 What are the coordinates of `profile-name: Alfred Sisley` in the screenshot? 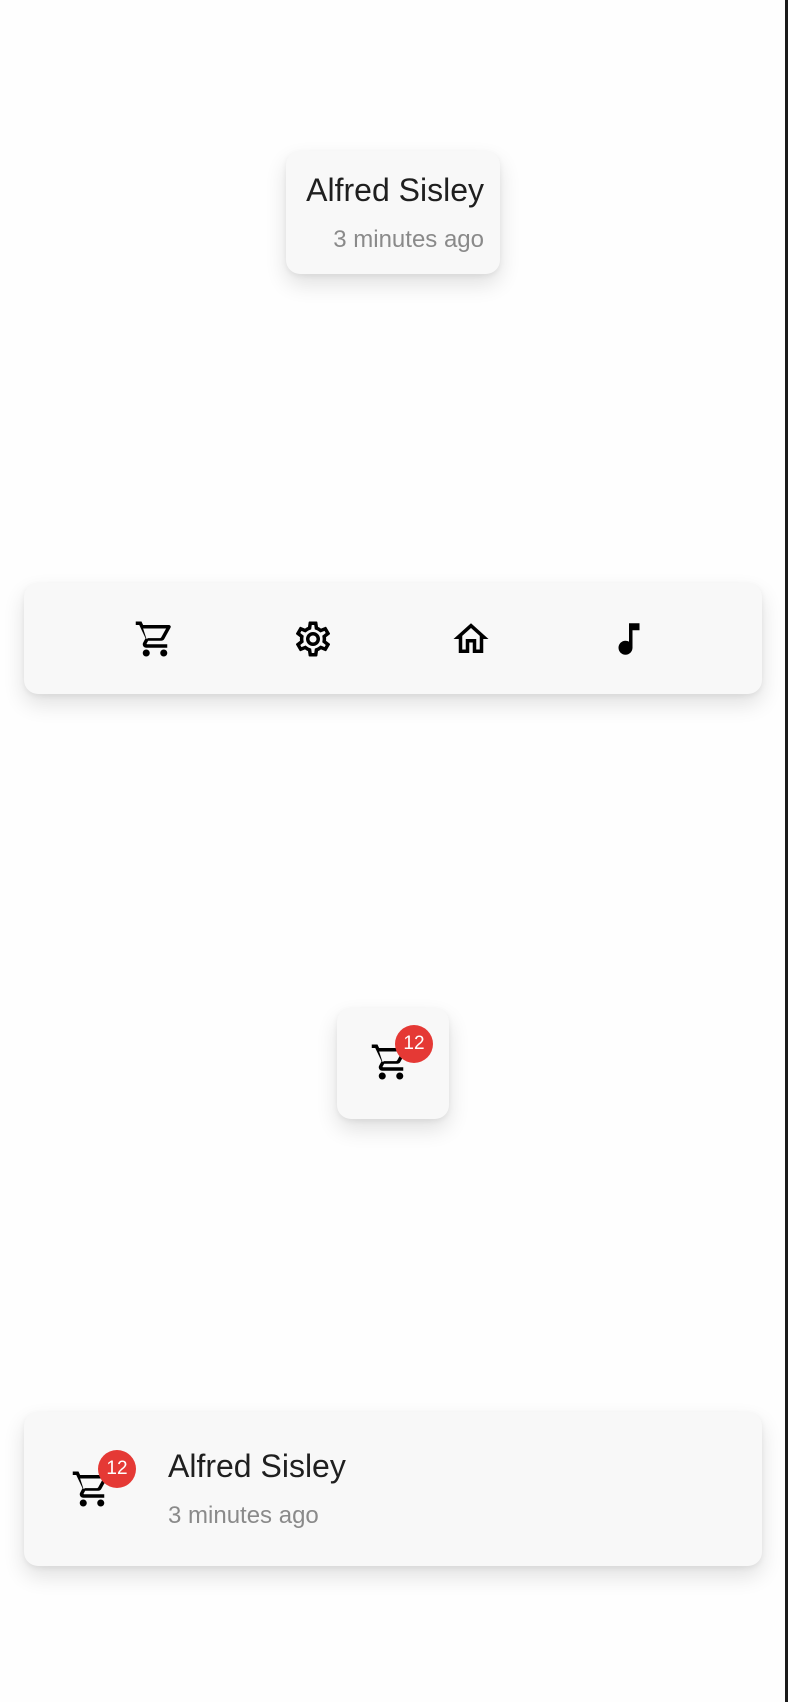 It's located at (395, 190).